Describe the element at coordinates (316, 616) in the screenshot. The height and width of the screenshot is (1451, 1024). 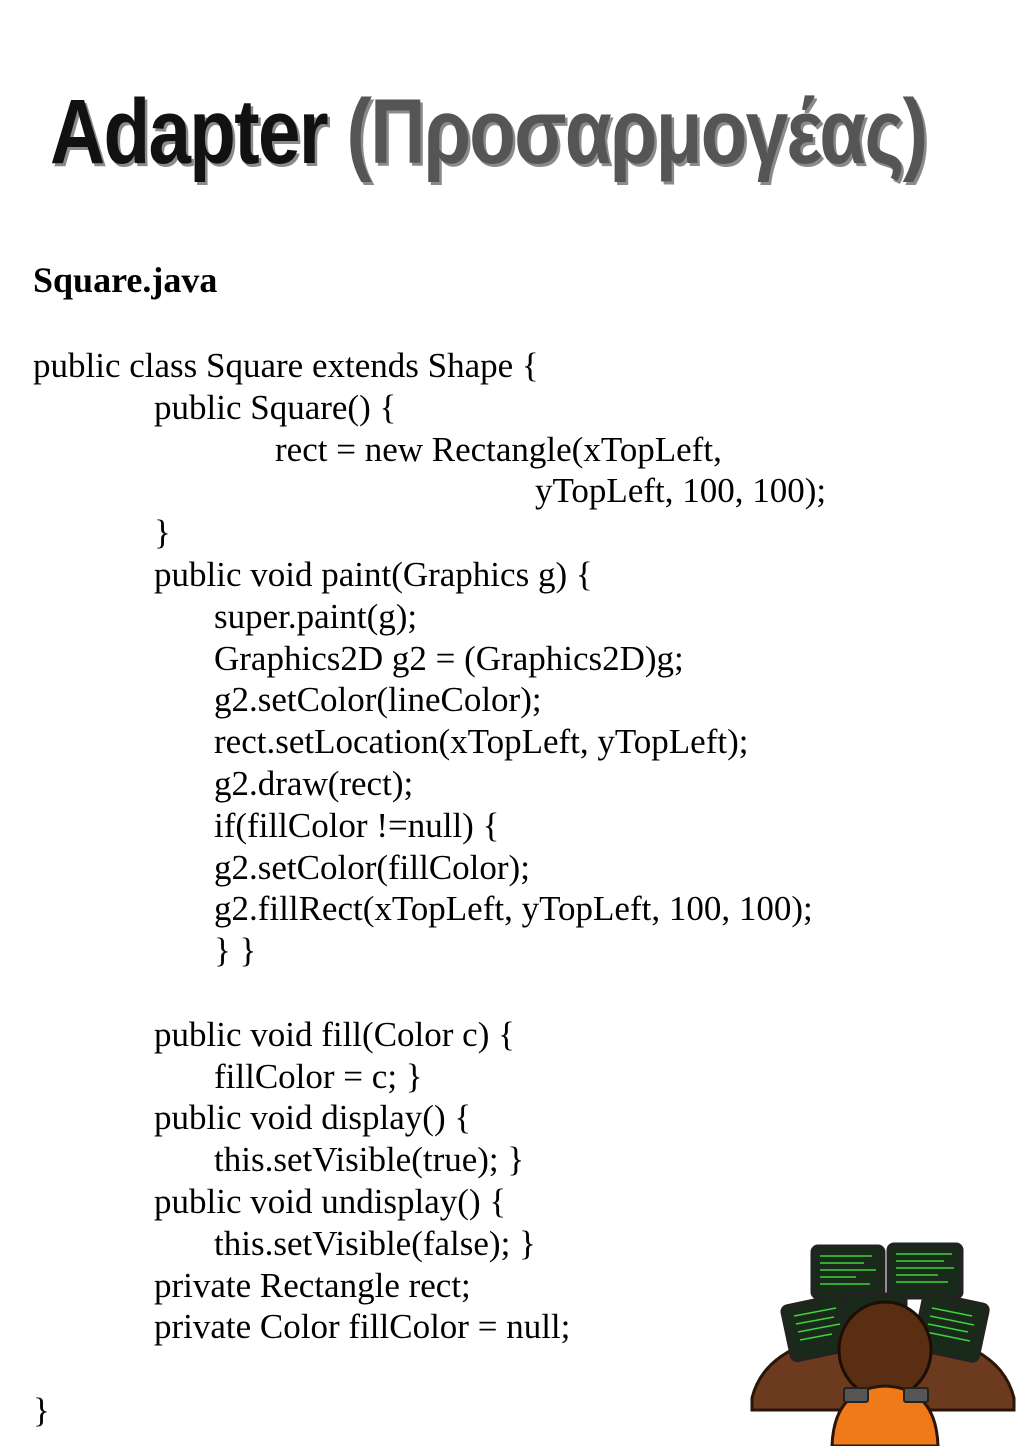
I see `code-line: super.paint(g);` at that location.